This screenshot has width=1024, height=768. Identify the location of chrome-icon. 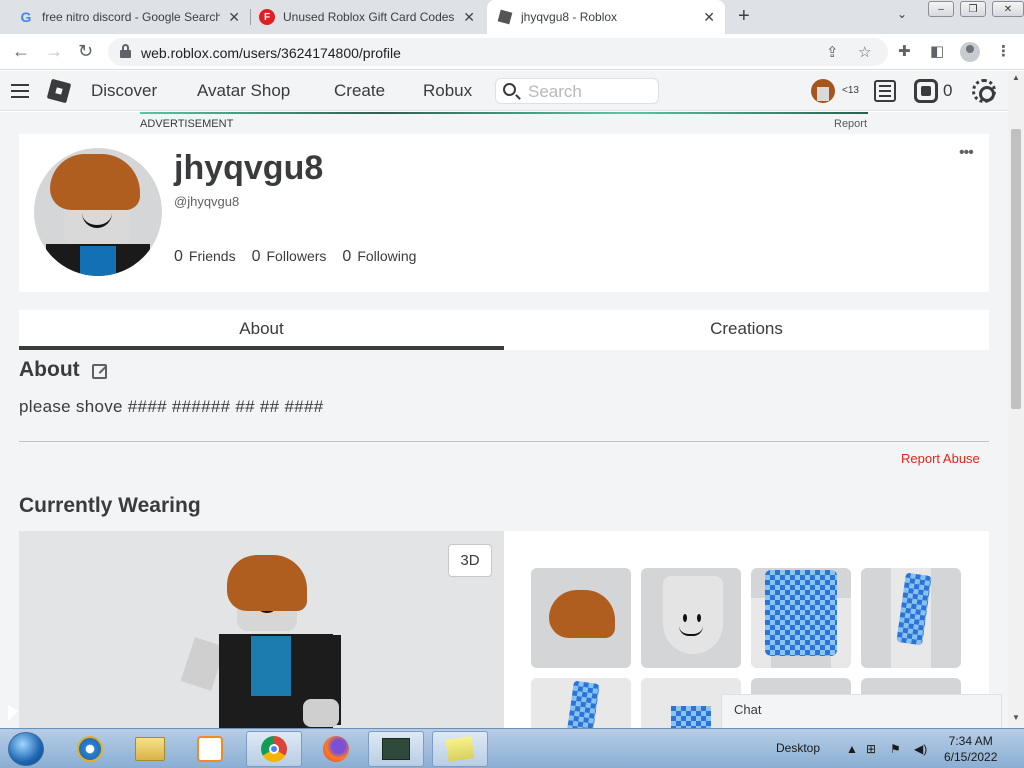
(274, 749).